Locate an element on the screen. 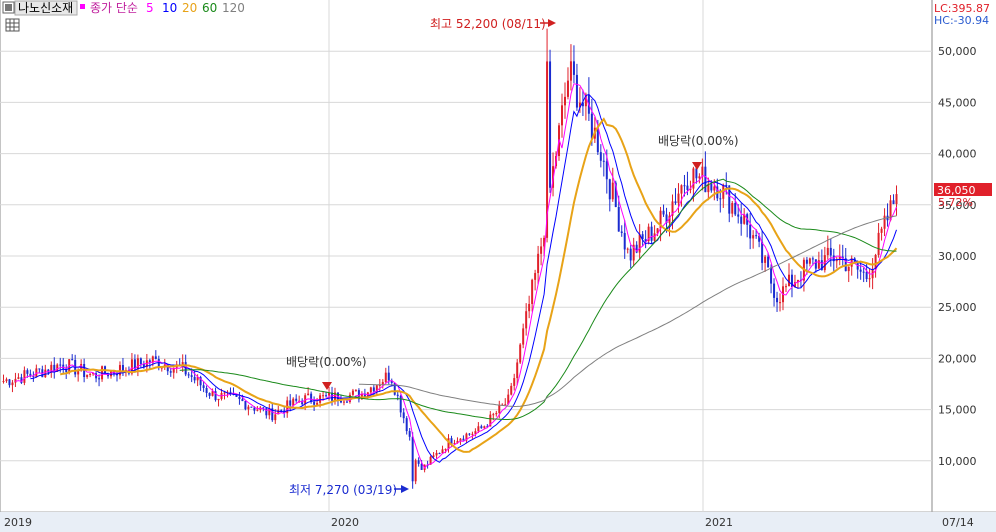 The width and height of the screenshot is (996, 532). y-tick-label: 20,000 is located at coordinates (957, 358).